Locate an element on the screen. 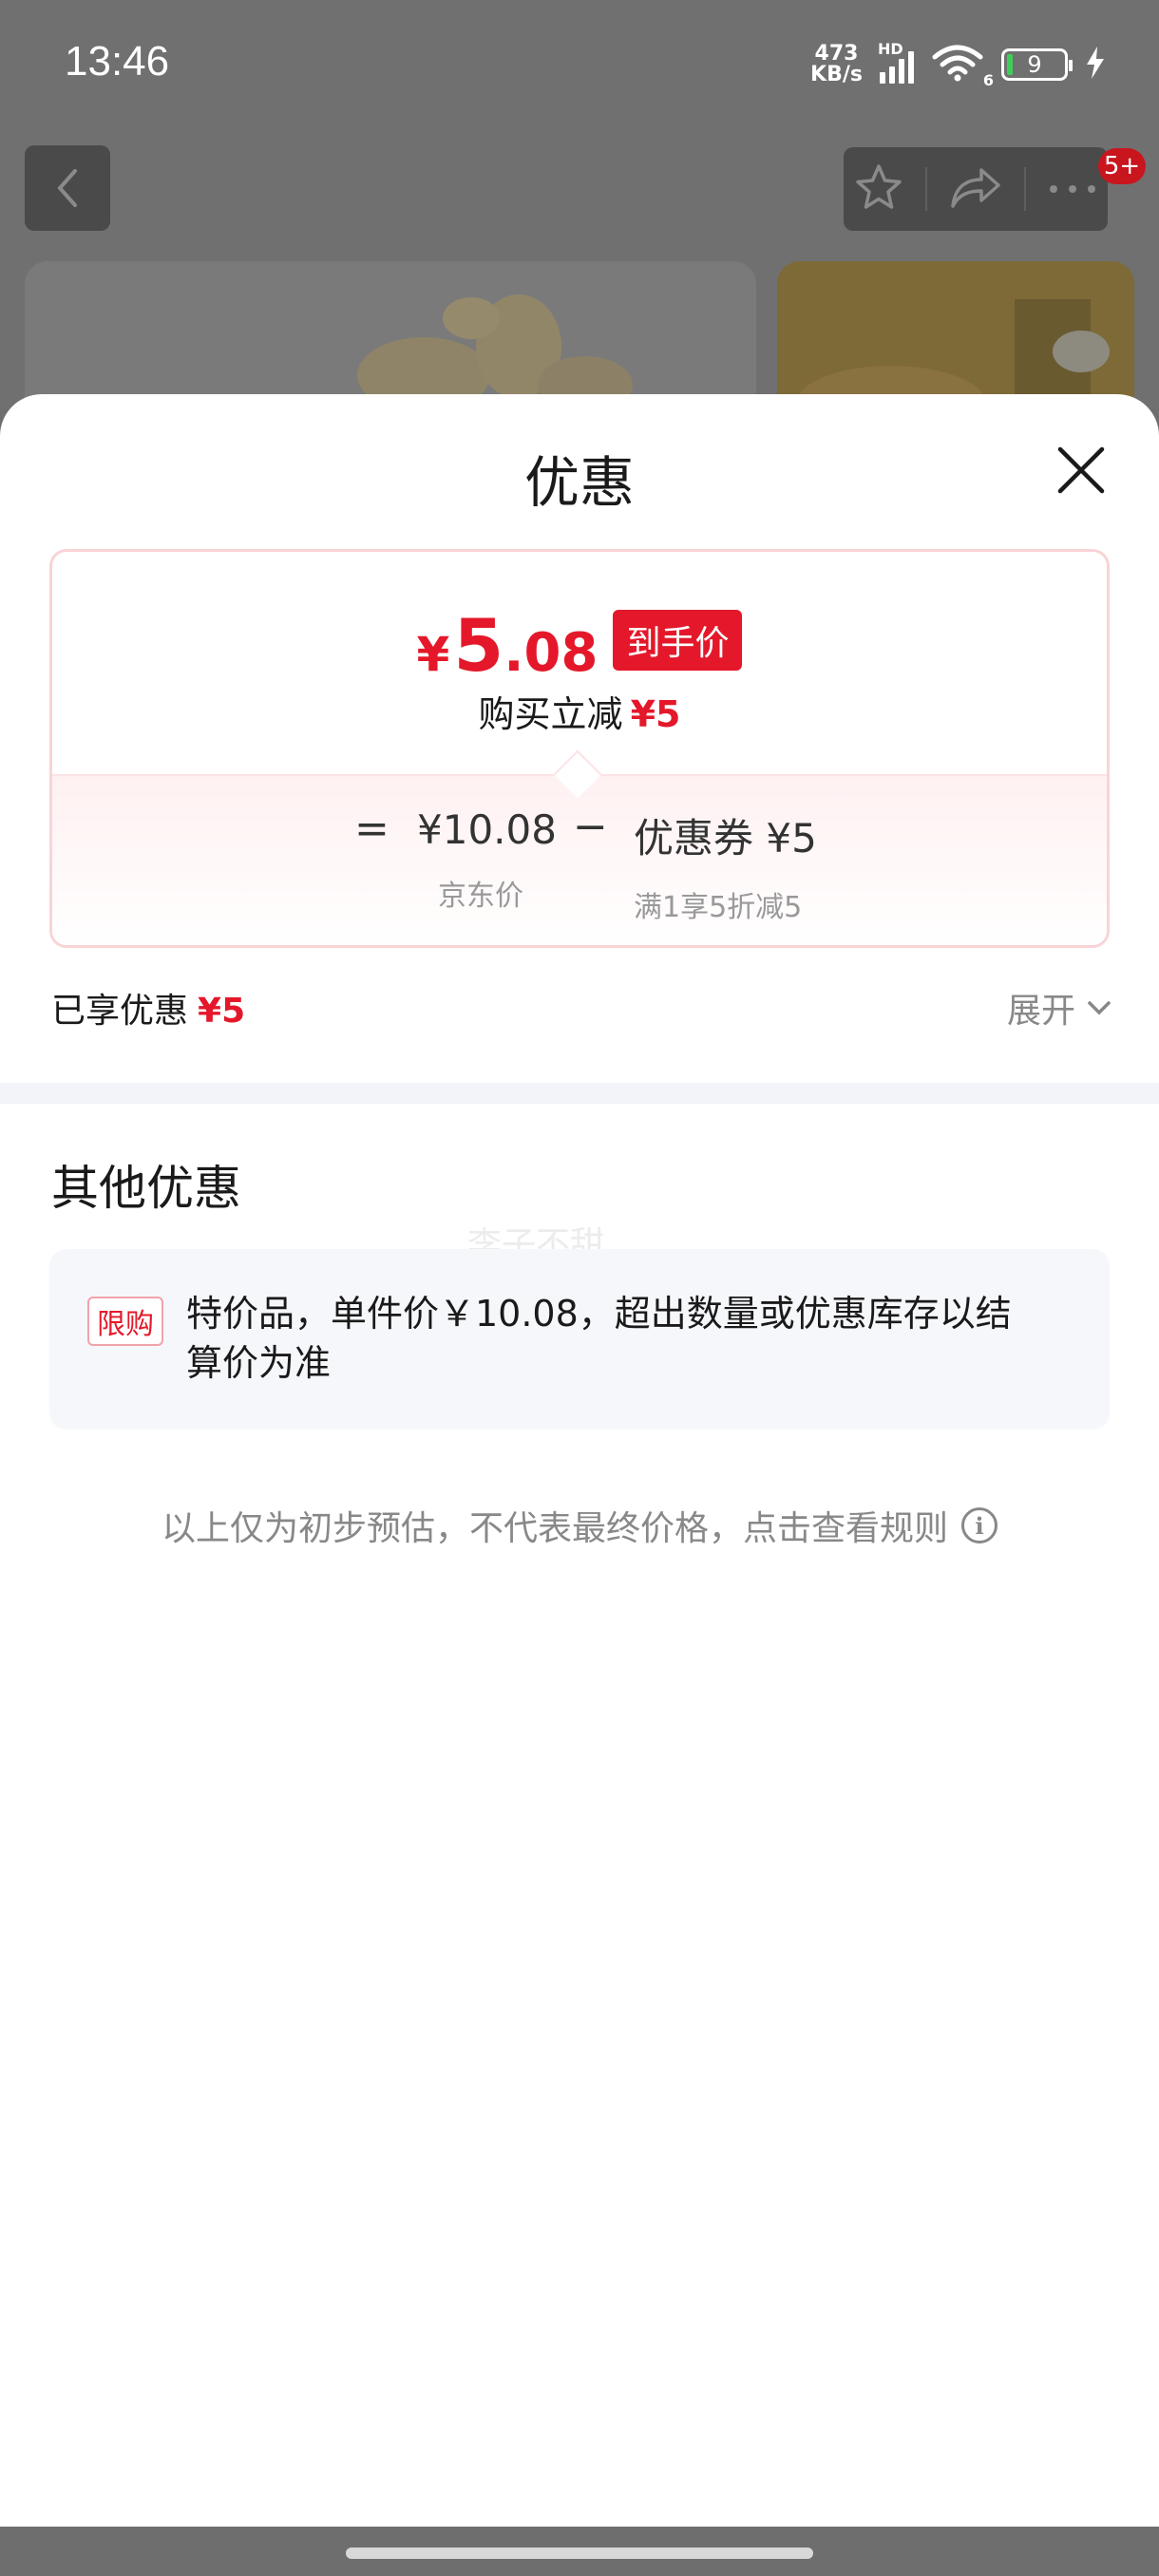 The width and height of the screenshot is (1159, 2576). more-dots-icon is located at coordinates (1072, 188).